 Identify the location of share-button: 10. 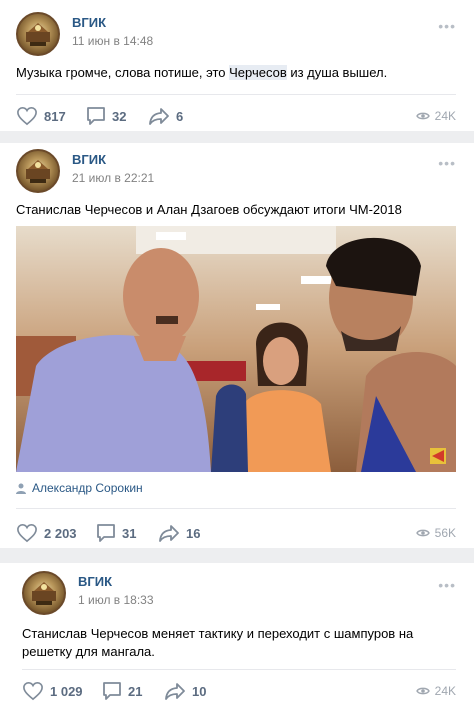
(185, 691).